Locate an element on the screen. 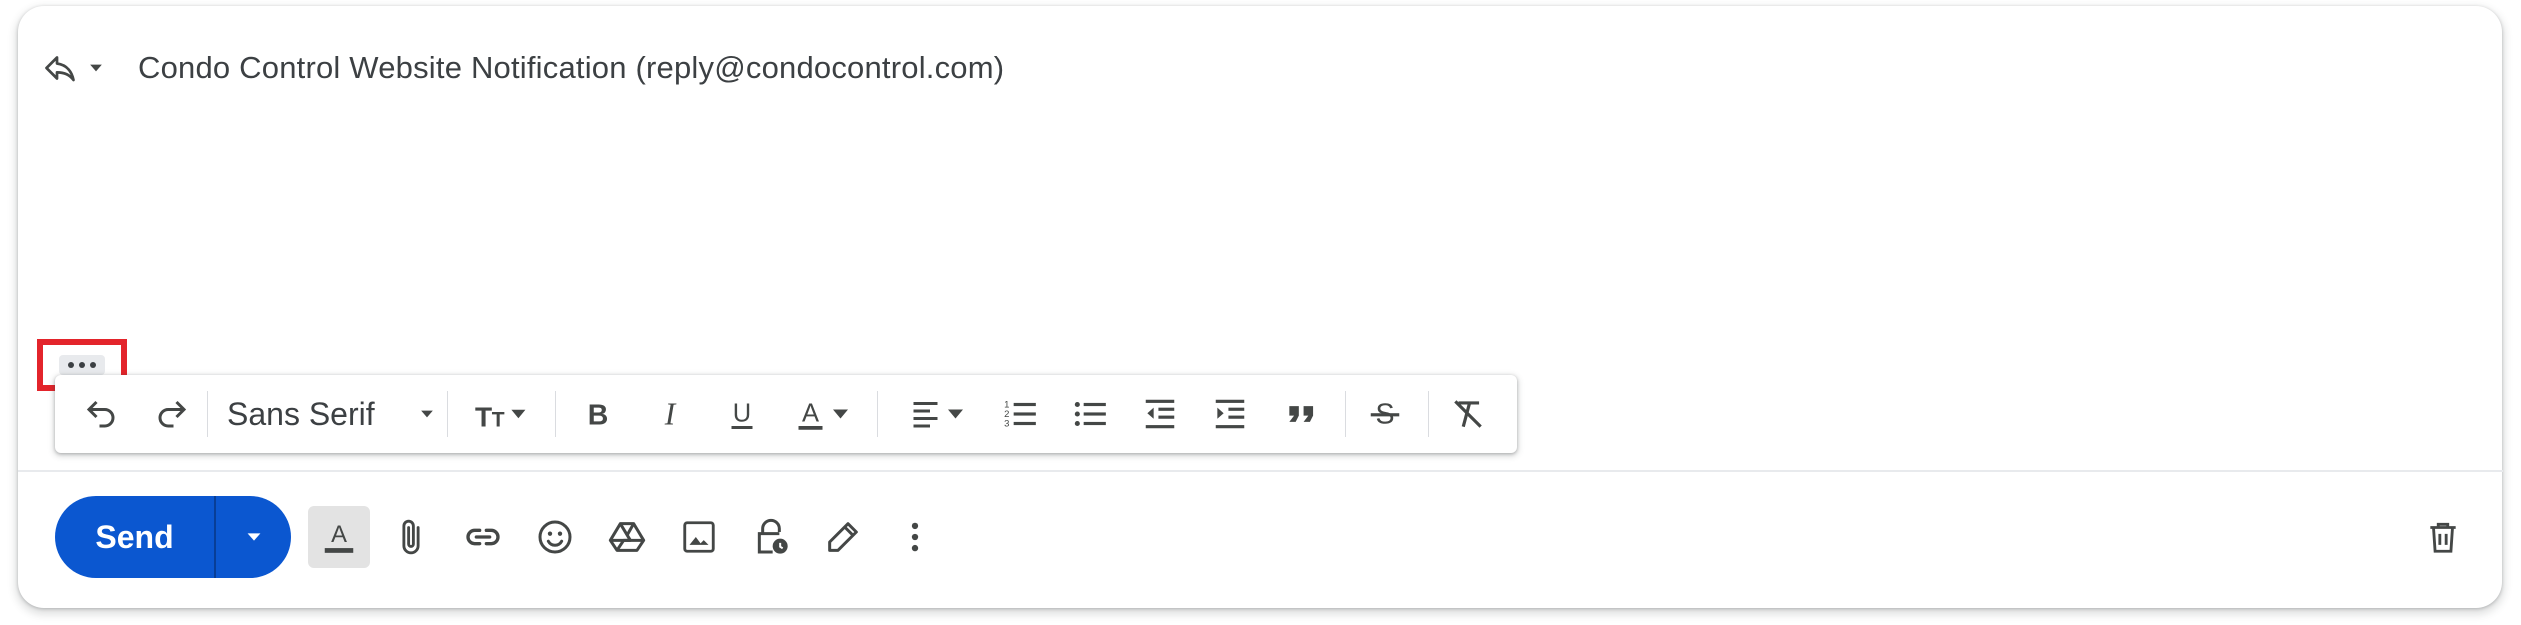  signature-icon is located at coordinates (843, 537).